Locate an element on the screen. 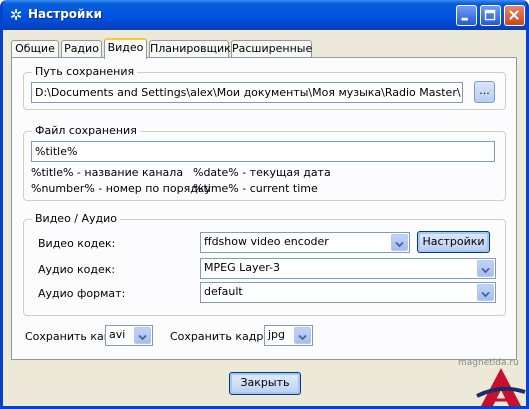 The height and width of the screenshot is (409, 529). video-codec-select: ffdshow video encoder is located at coordinates (305, 242).